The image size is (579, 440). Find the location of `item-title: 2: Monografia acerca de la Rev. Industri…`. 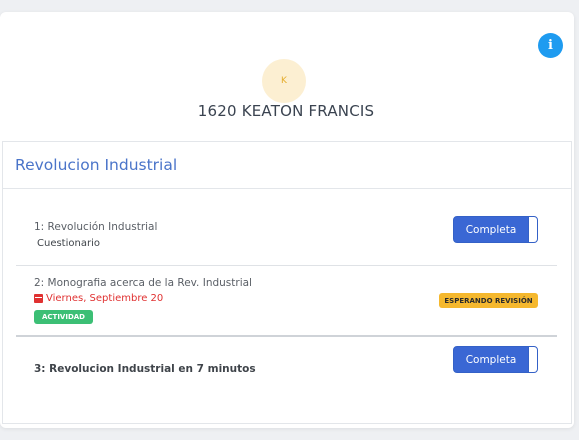

item-title: 2: Monografia acerca de la Rev. Industri… is located at coordinates (143, 283).